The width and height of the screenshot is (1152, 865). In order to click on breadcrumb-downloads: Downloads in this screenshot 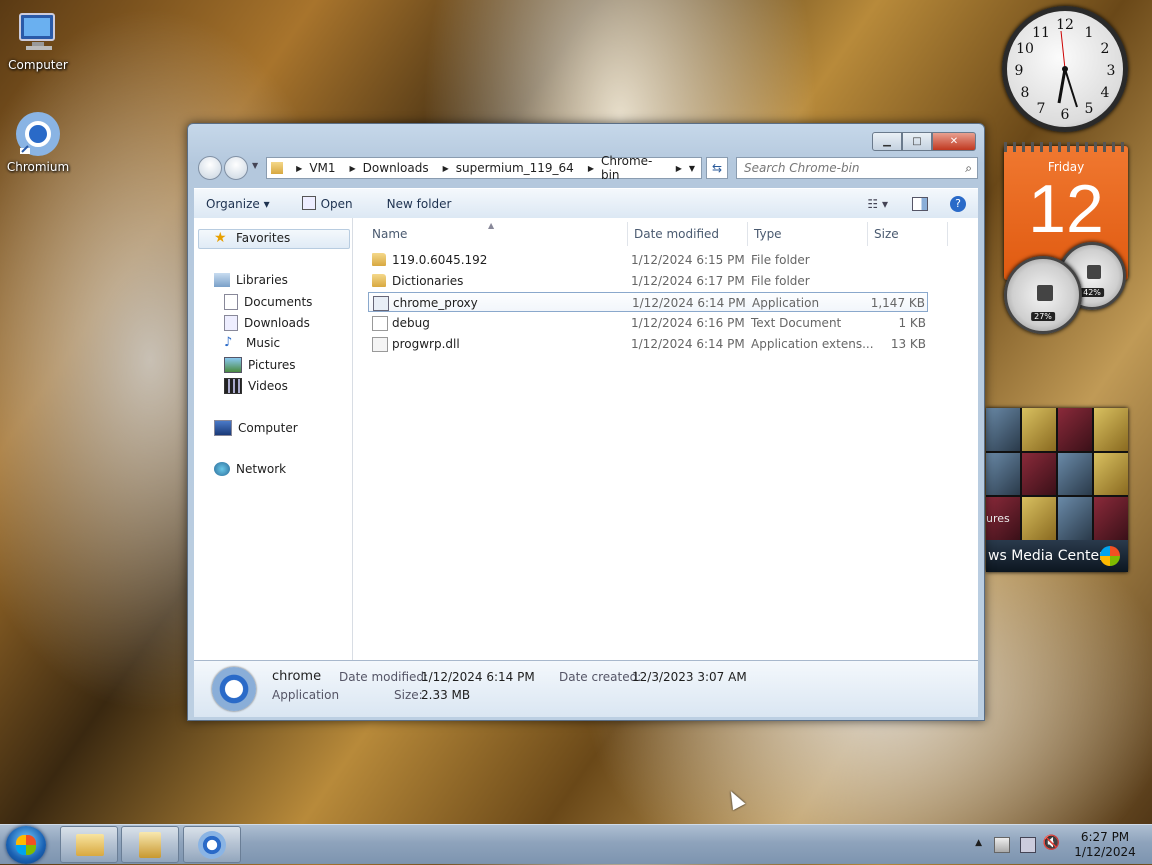, I will do `click(399, 168)`.